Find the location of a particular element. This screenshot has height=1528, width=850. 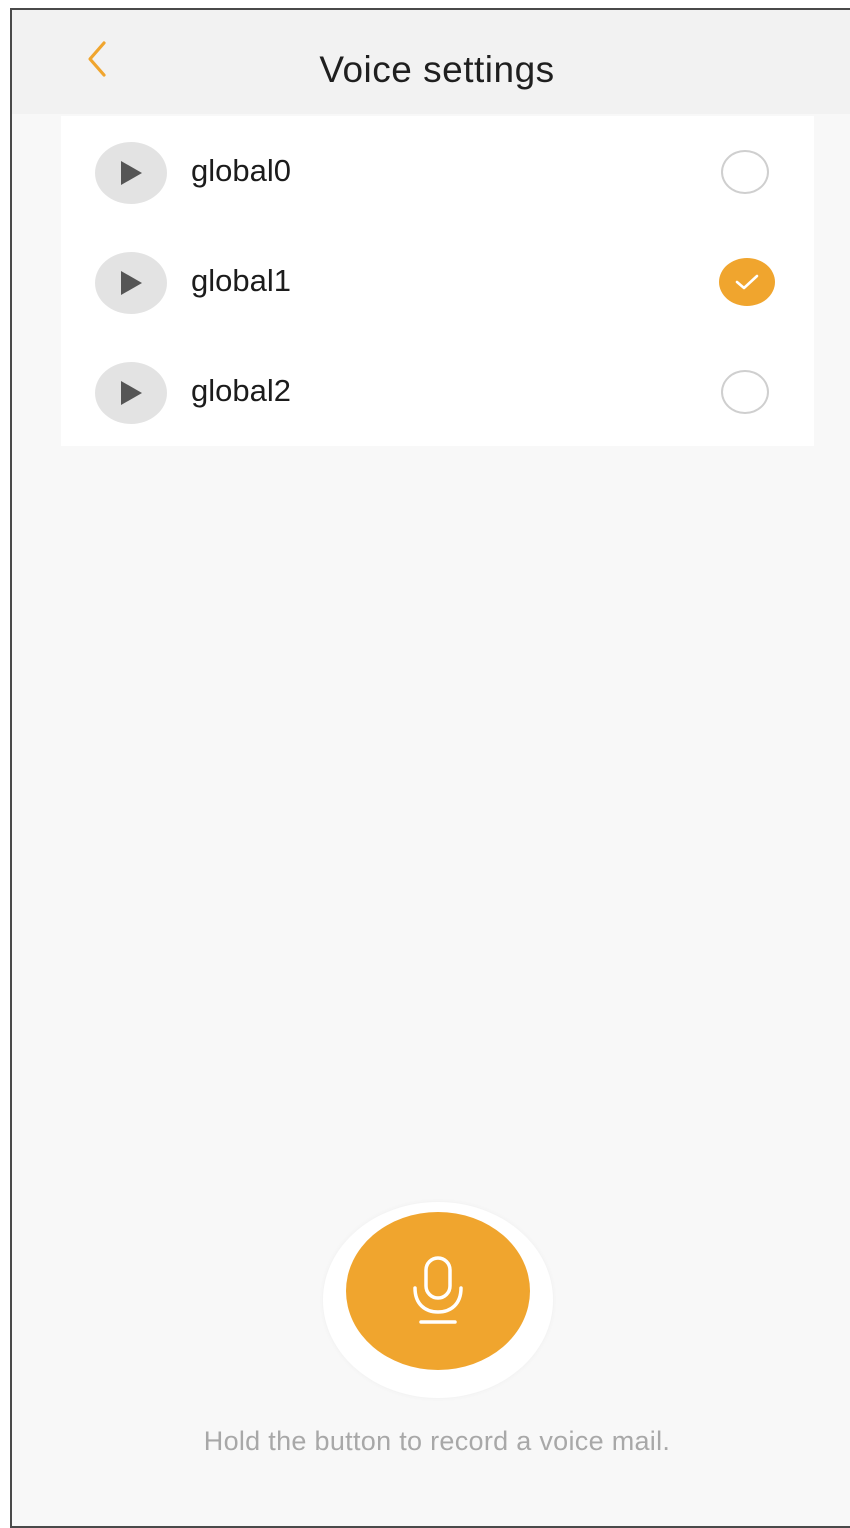

page-title: Voice settings is located at coordinates (437, 69).